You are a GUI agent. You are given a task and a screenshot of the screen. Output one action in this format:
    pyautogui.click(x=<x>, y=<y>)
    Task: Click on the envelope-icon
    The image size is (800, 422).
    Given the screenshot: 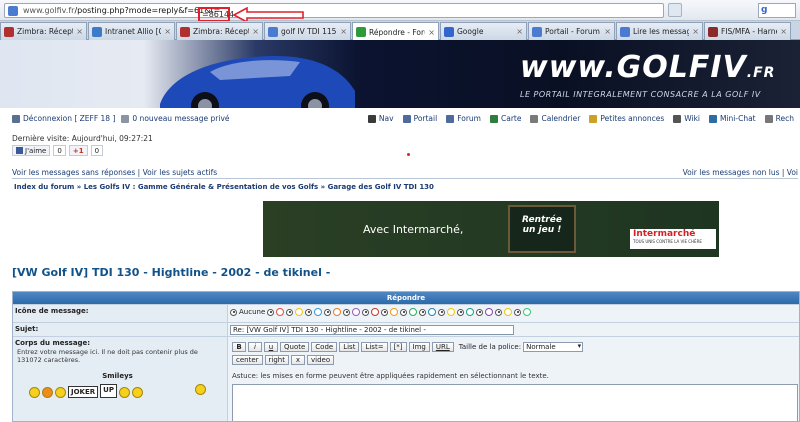 What is the action you would take?
    pyautogui.click(x=125, y=118)
    